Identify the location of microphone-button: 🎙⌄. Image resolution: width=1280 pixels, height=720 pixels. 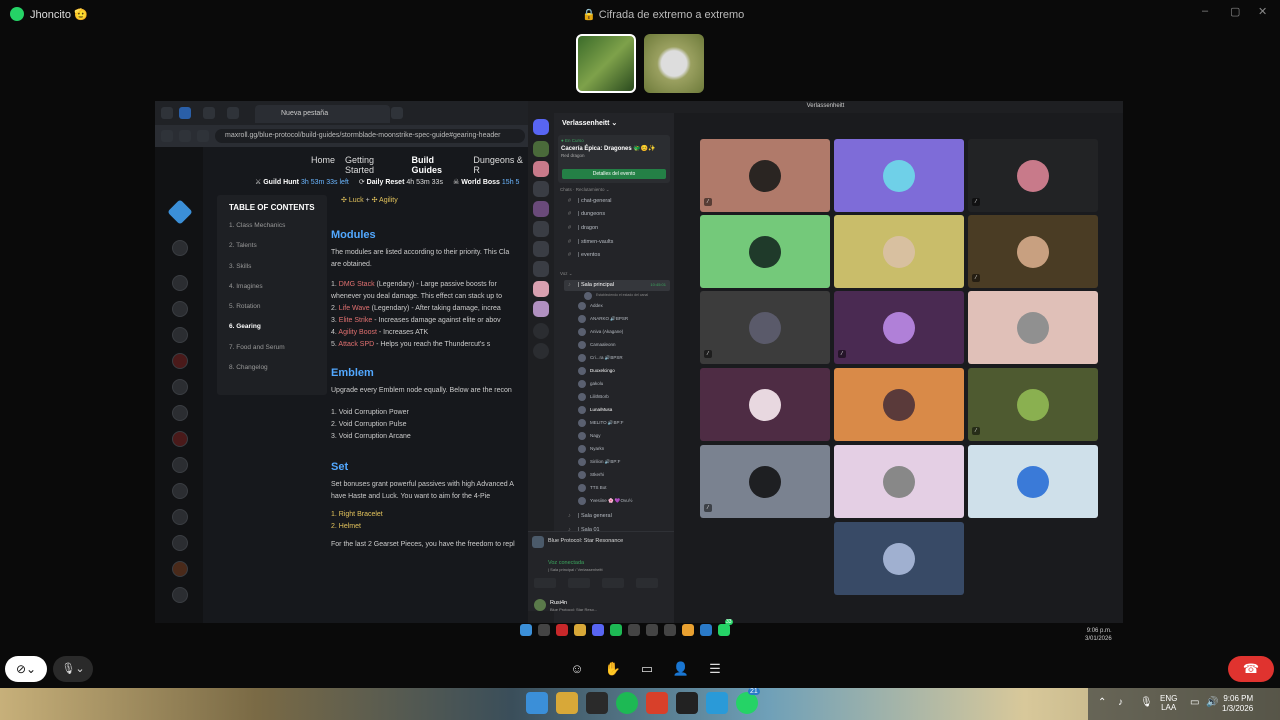
(73, 669).